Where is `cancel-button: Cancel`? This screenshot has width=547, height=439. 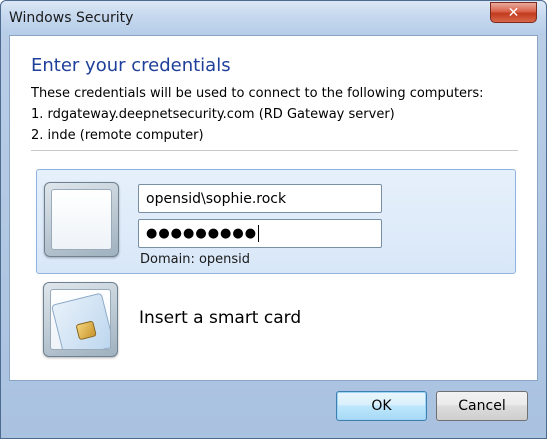 cancel-button: Cancel is located at coordinates (482, 406).